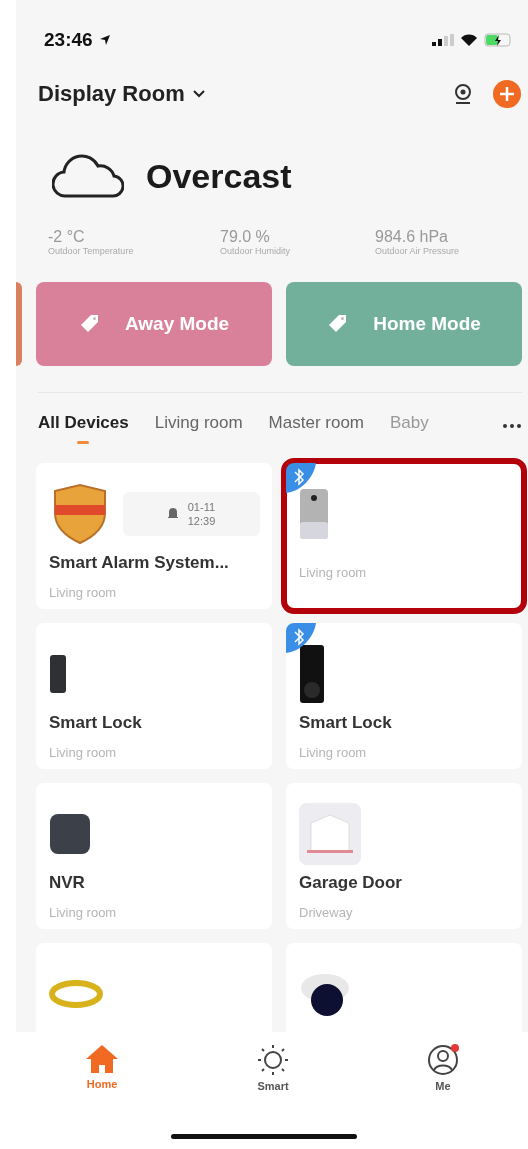  Describe the element at coordinates (314, 514) in the screenshot. I see `sensor-device-icon` at that location.